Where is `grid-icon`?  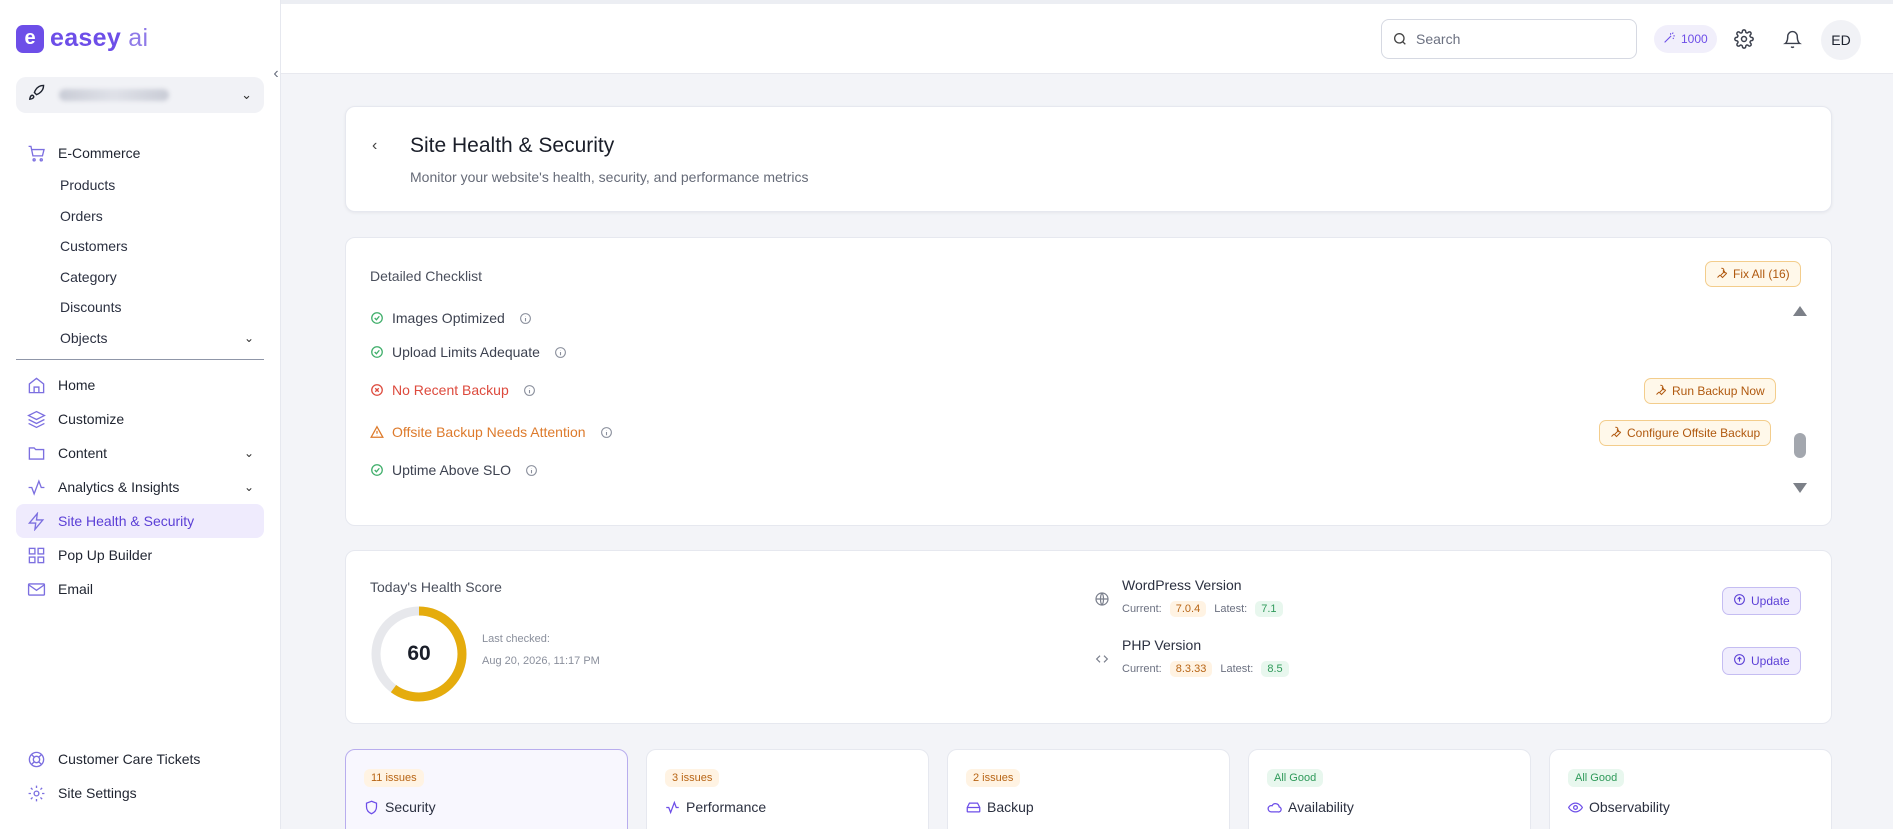 grid-icon is located at coordinates (36, 555).